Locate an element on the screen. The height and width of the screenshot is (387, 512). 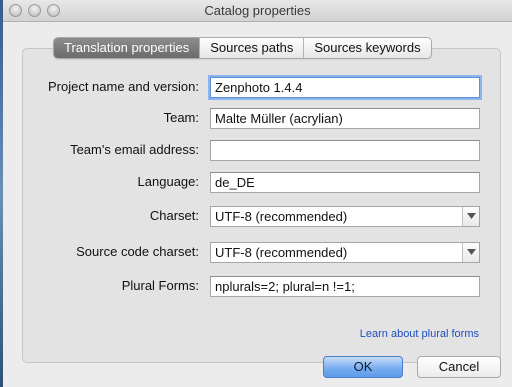
window-title: Catalog properties is located at coordinates (257, 10).